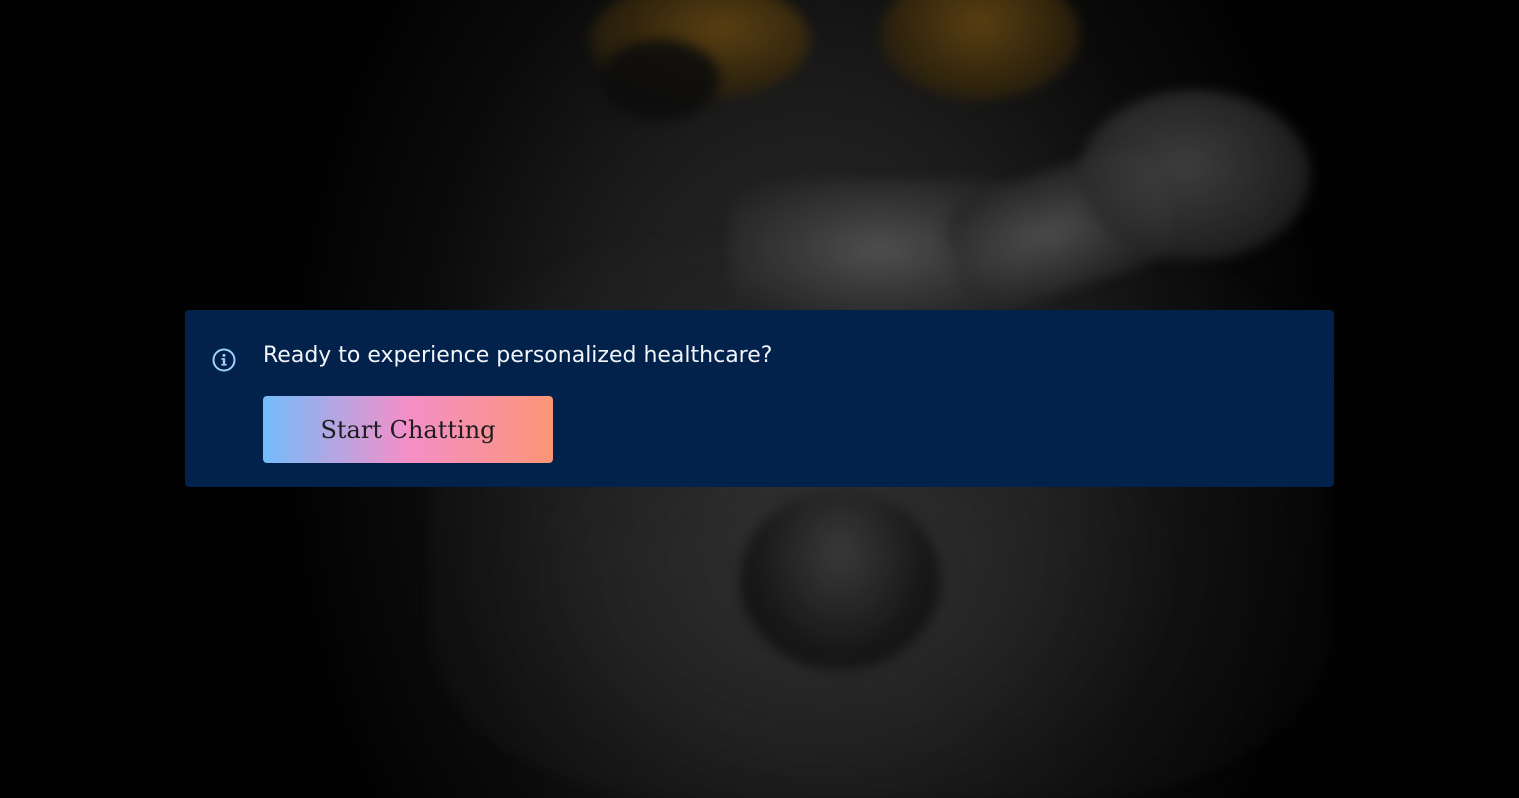 The image size is (1519, 798). Describe the element at coordinates (1195, 175) in the screenshot. I see `background-capsule-clear` at that location.